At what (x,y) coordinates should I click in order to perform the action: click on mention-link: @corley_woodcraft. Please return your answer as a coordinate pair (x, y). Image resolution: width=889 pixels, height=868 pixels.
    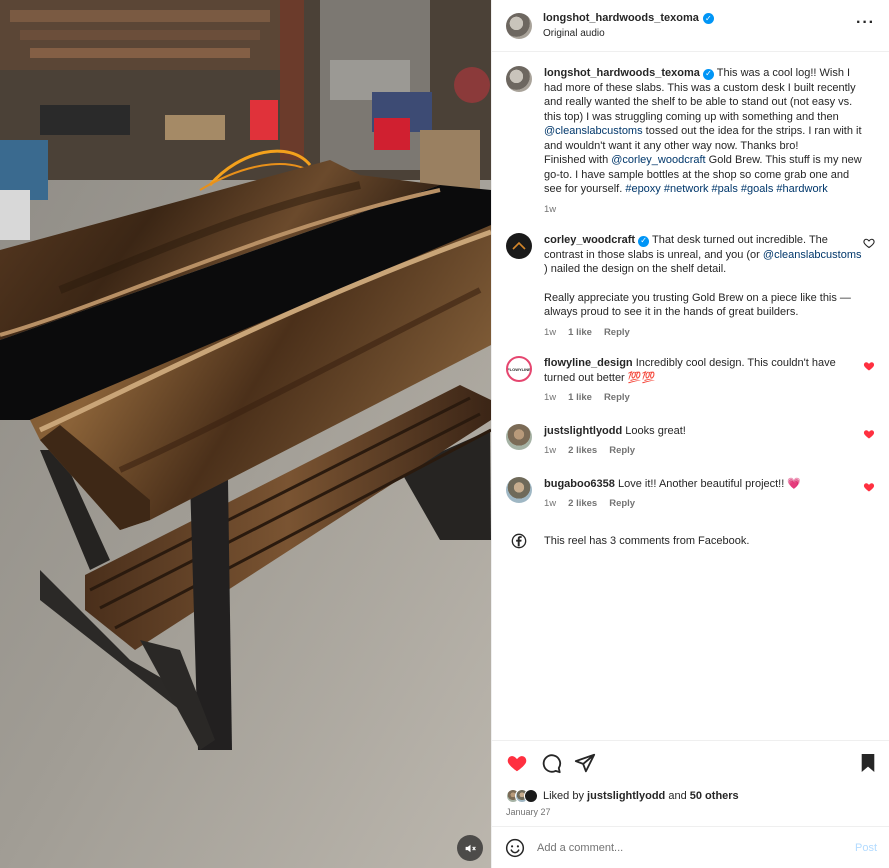
    Looking at the image, I should click on (658, 160).